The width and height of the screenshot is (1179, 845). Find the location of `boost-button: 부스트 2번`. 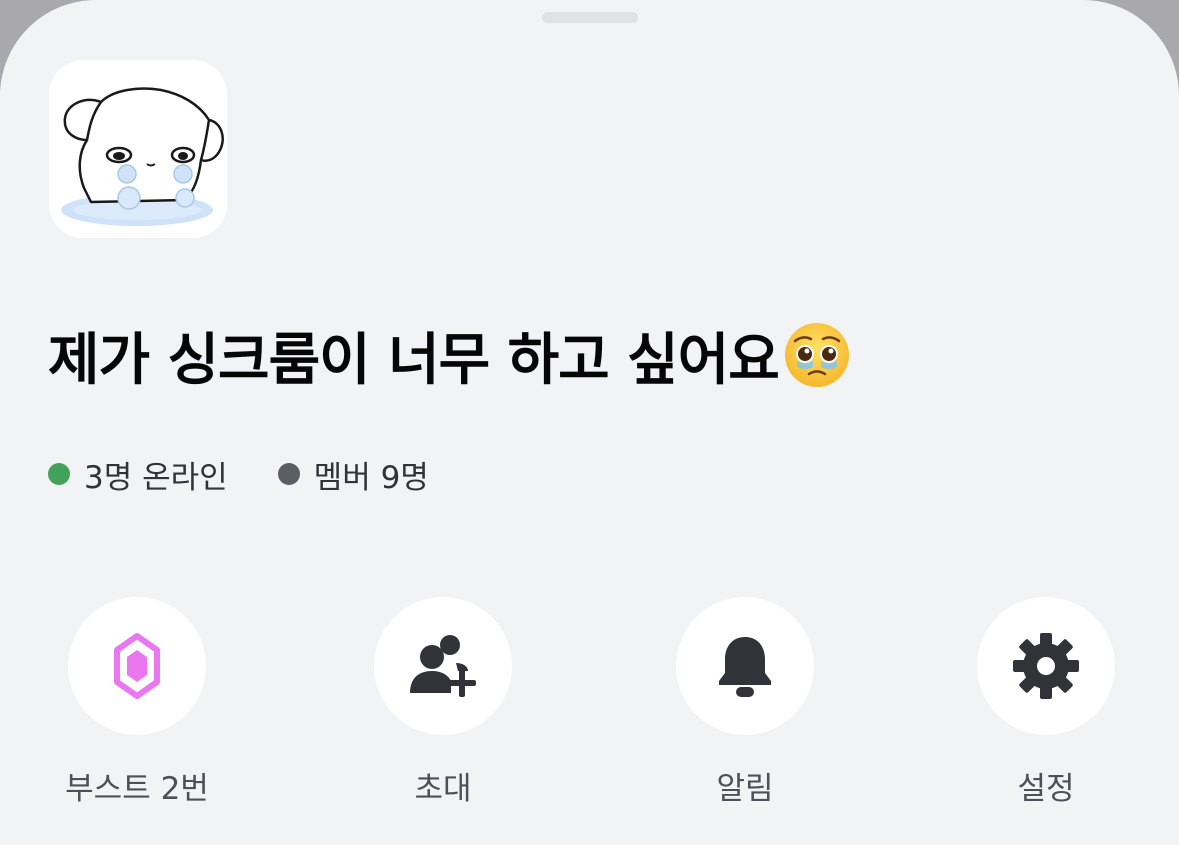

boost-button: 부스트 2번 is located at coordinates (137, 707).